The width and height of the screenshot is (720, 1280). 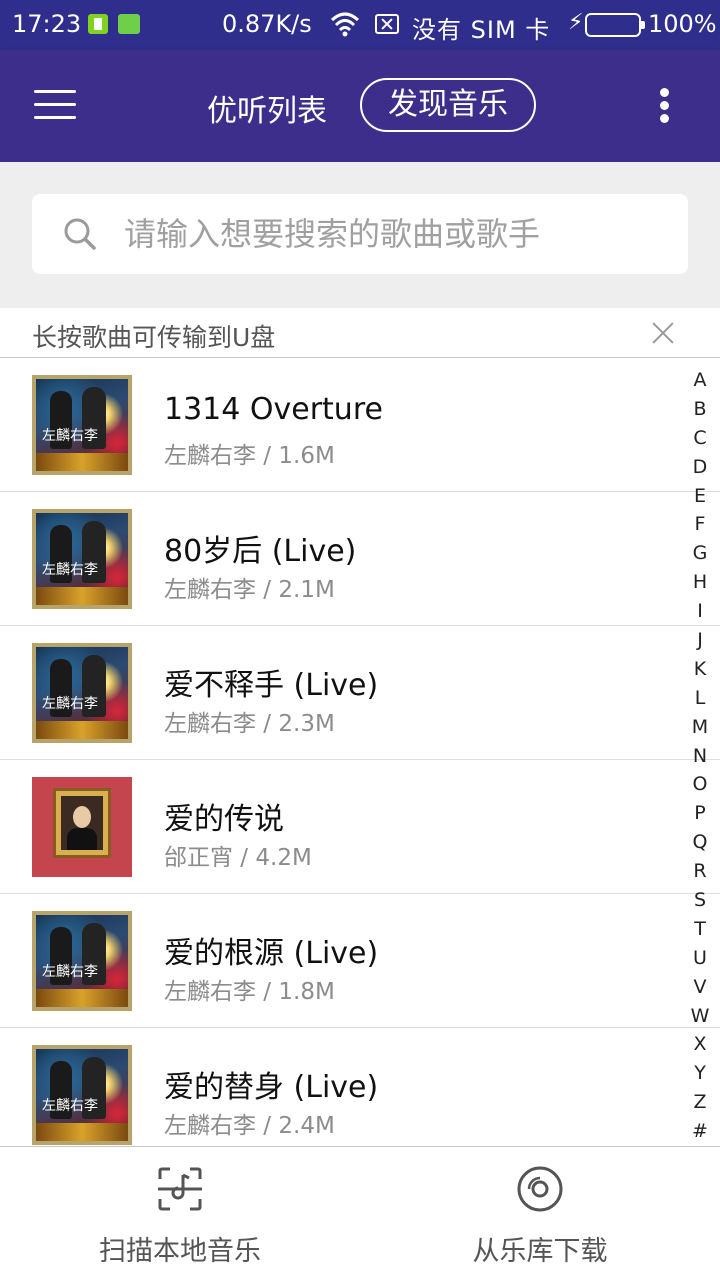 What do you see at coordinates (700, 1073) in the screenshot?
I see `alpha-letter: Y` at bounding box center [700, 1073].